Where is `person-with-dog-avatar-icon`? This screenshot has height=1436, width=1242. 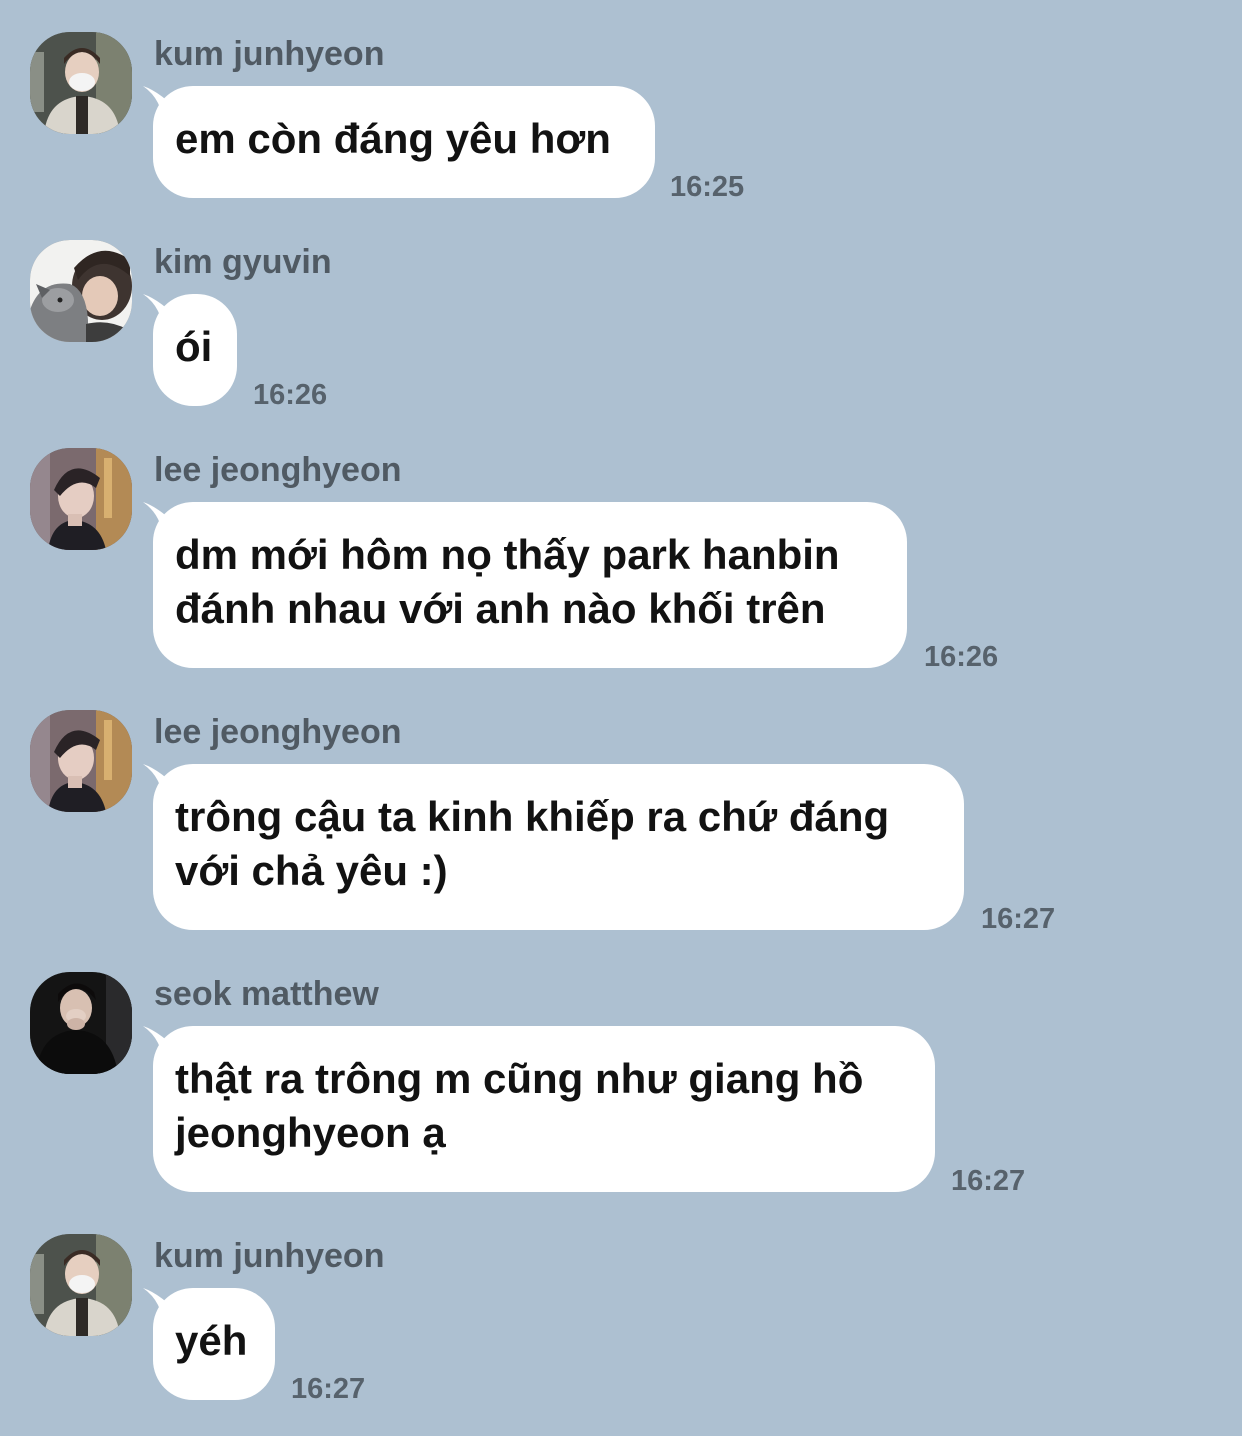
person-with-dog-avatar-icon is located at coordinates (81, 291).